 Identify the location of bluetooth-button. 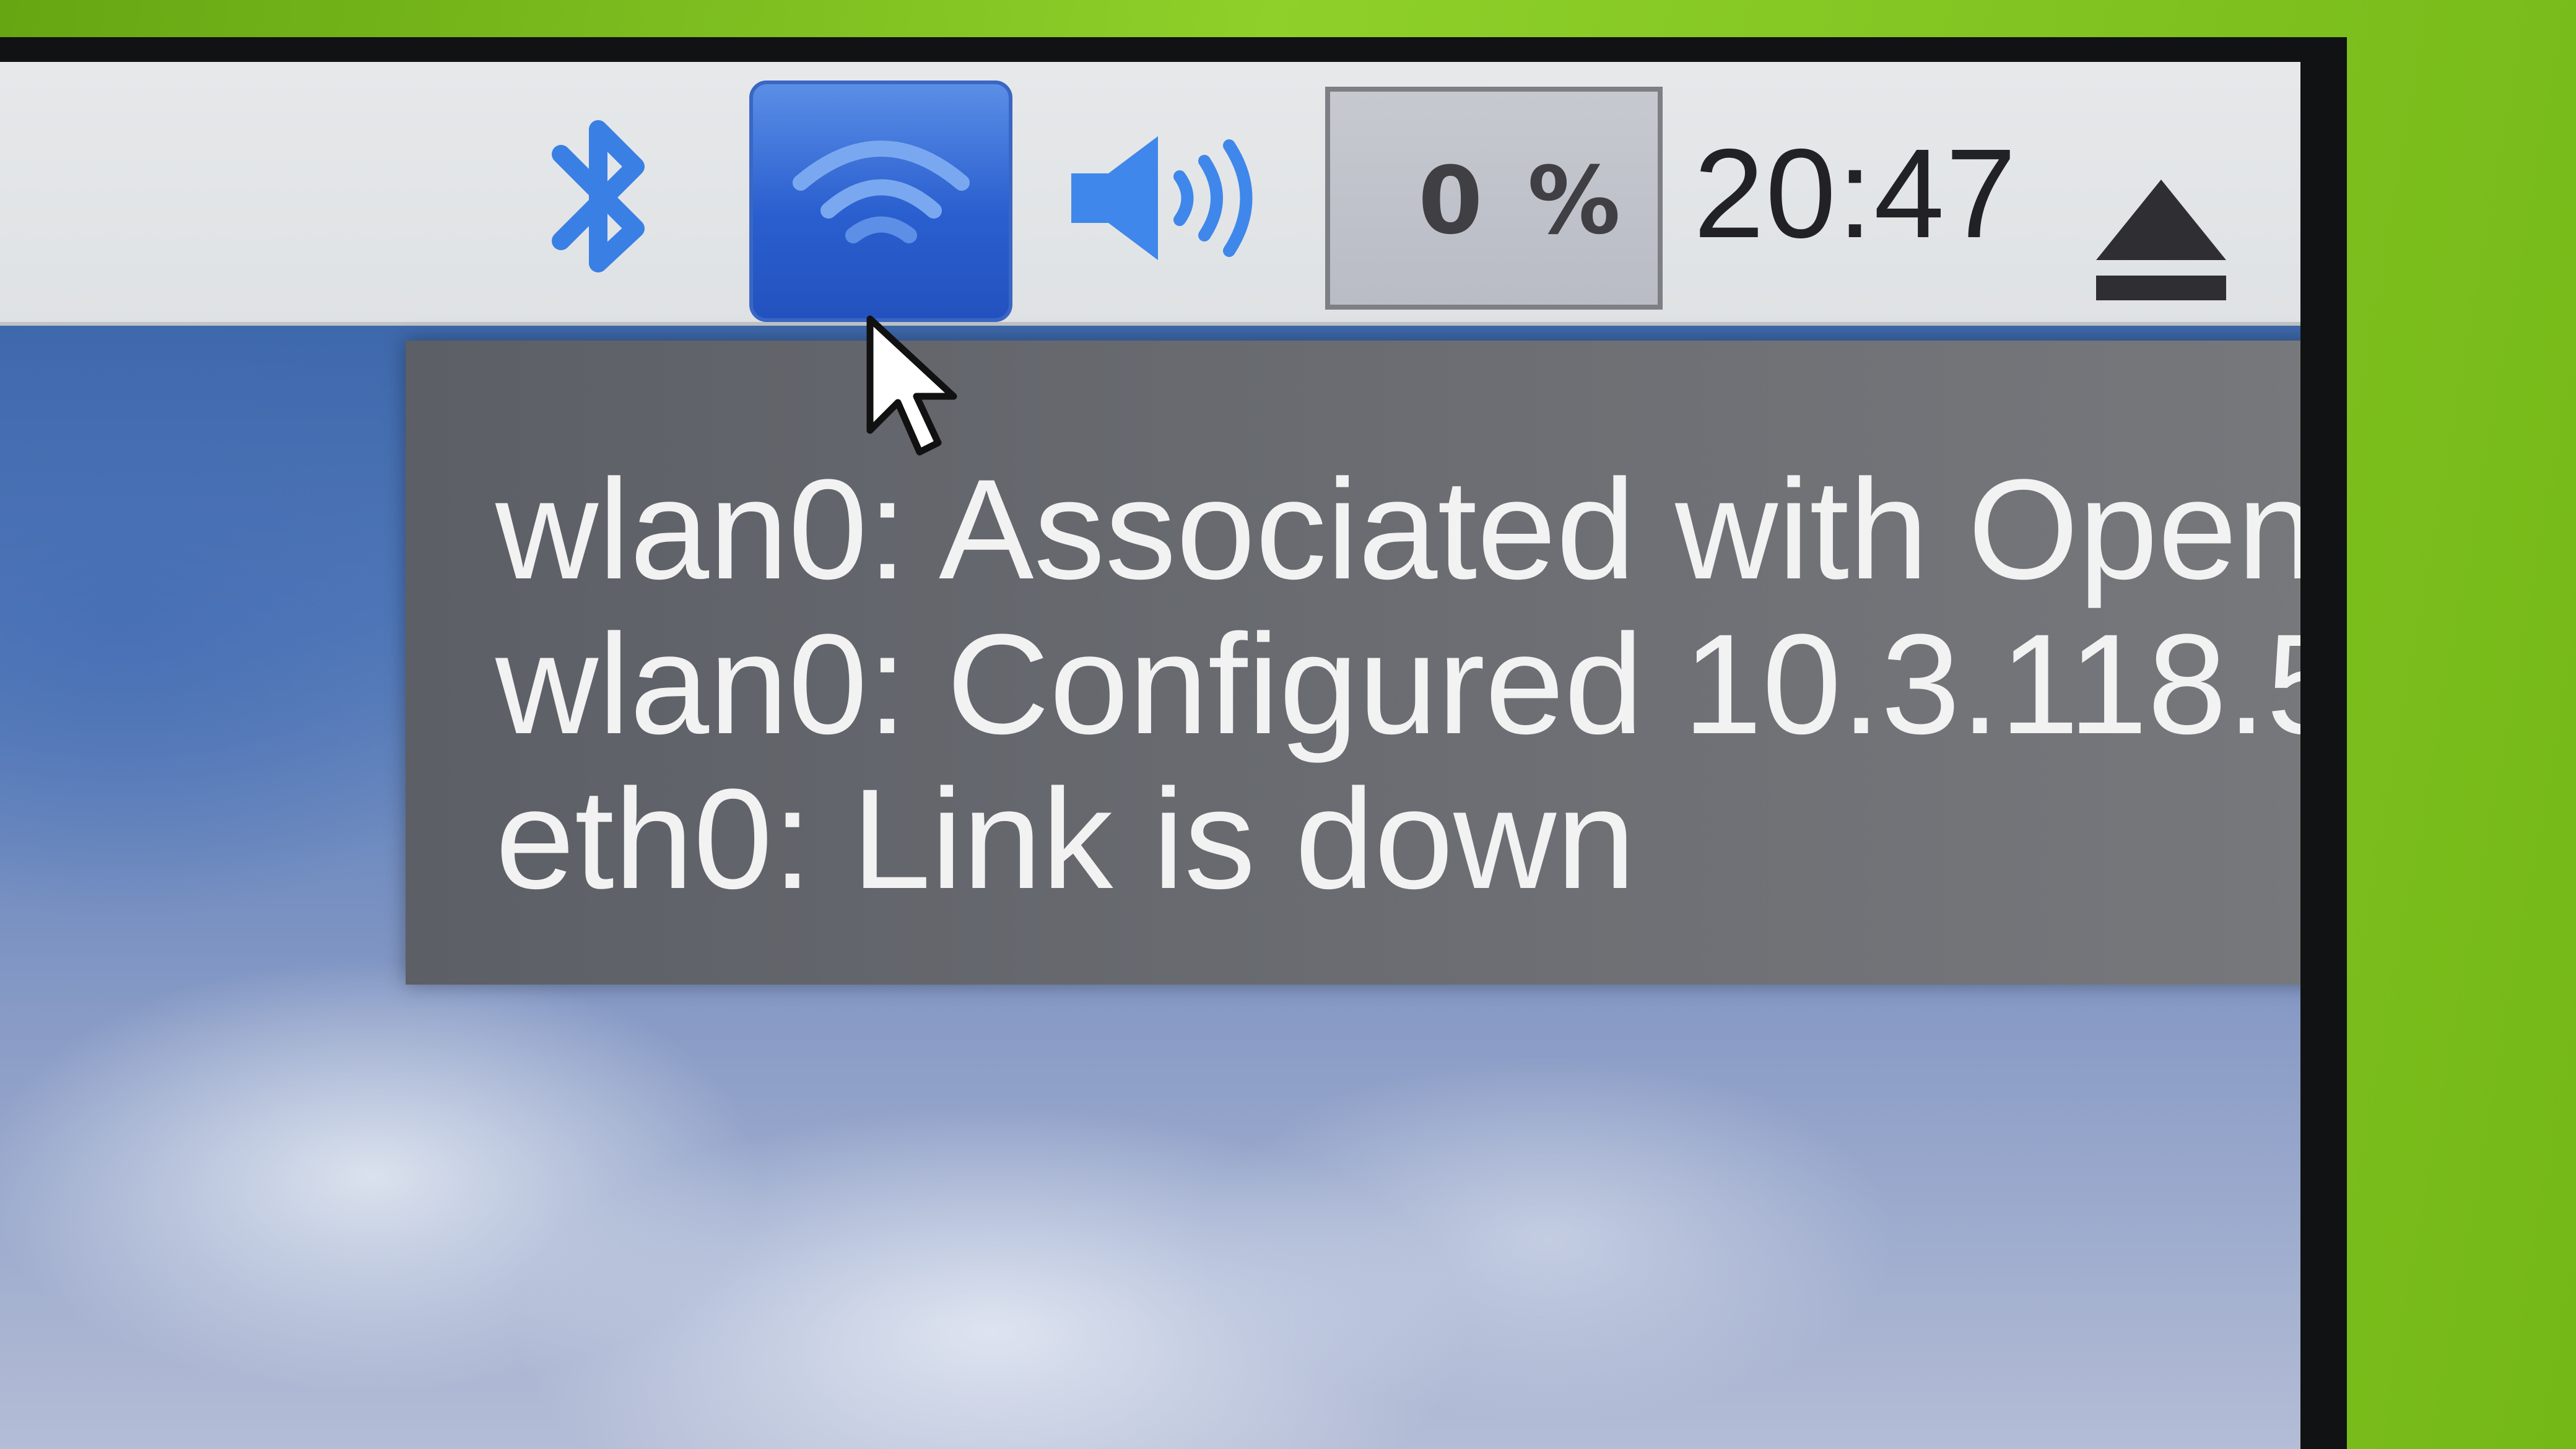
(600, 198).